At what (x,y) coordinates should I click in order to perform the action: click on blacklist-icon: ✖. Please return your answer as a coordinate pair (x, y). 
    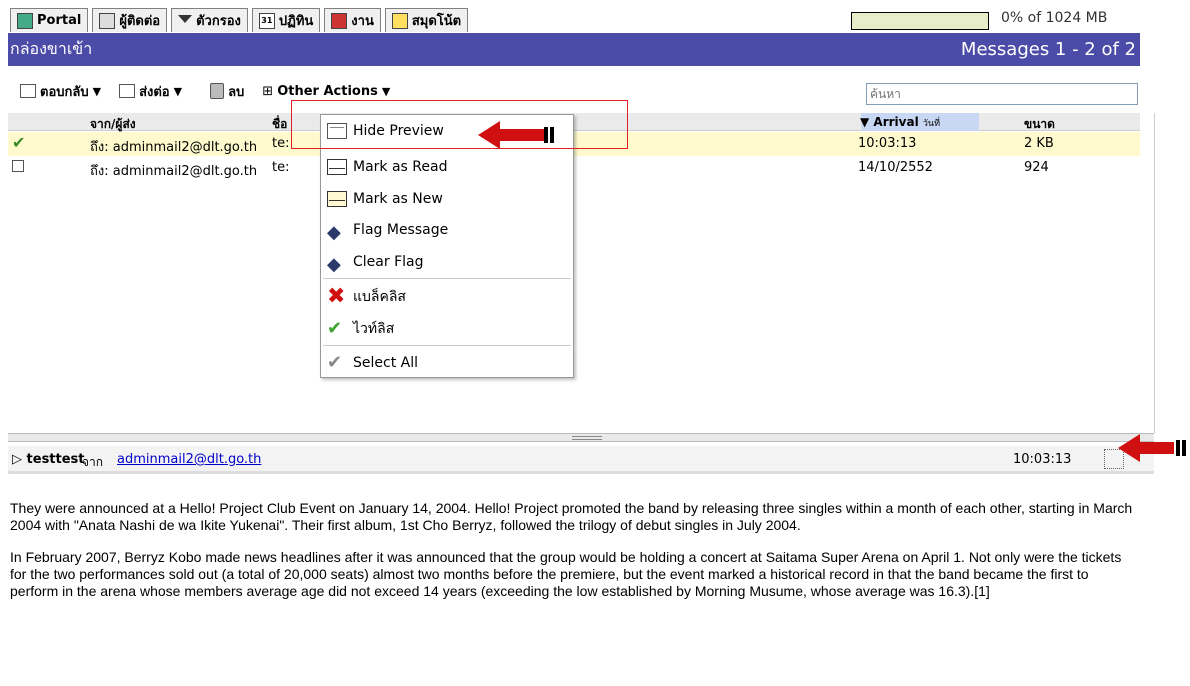
    Looking at the image, I should click on (336, 296).